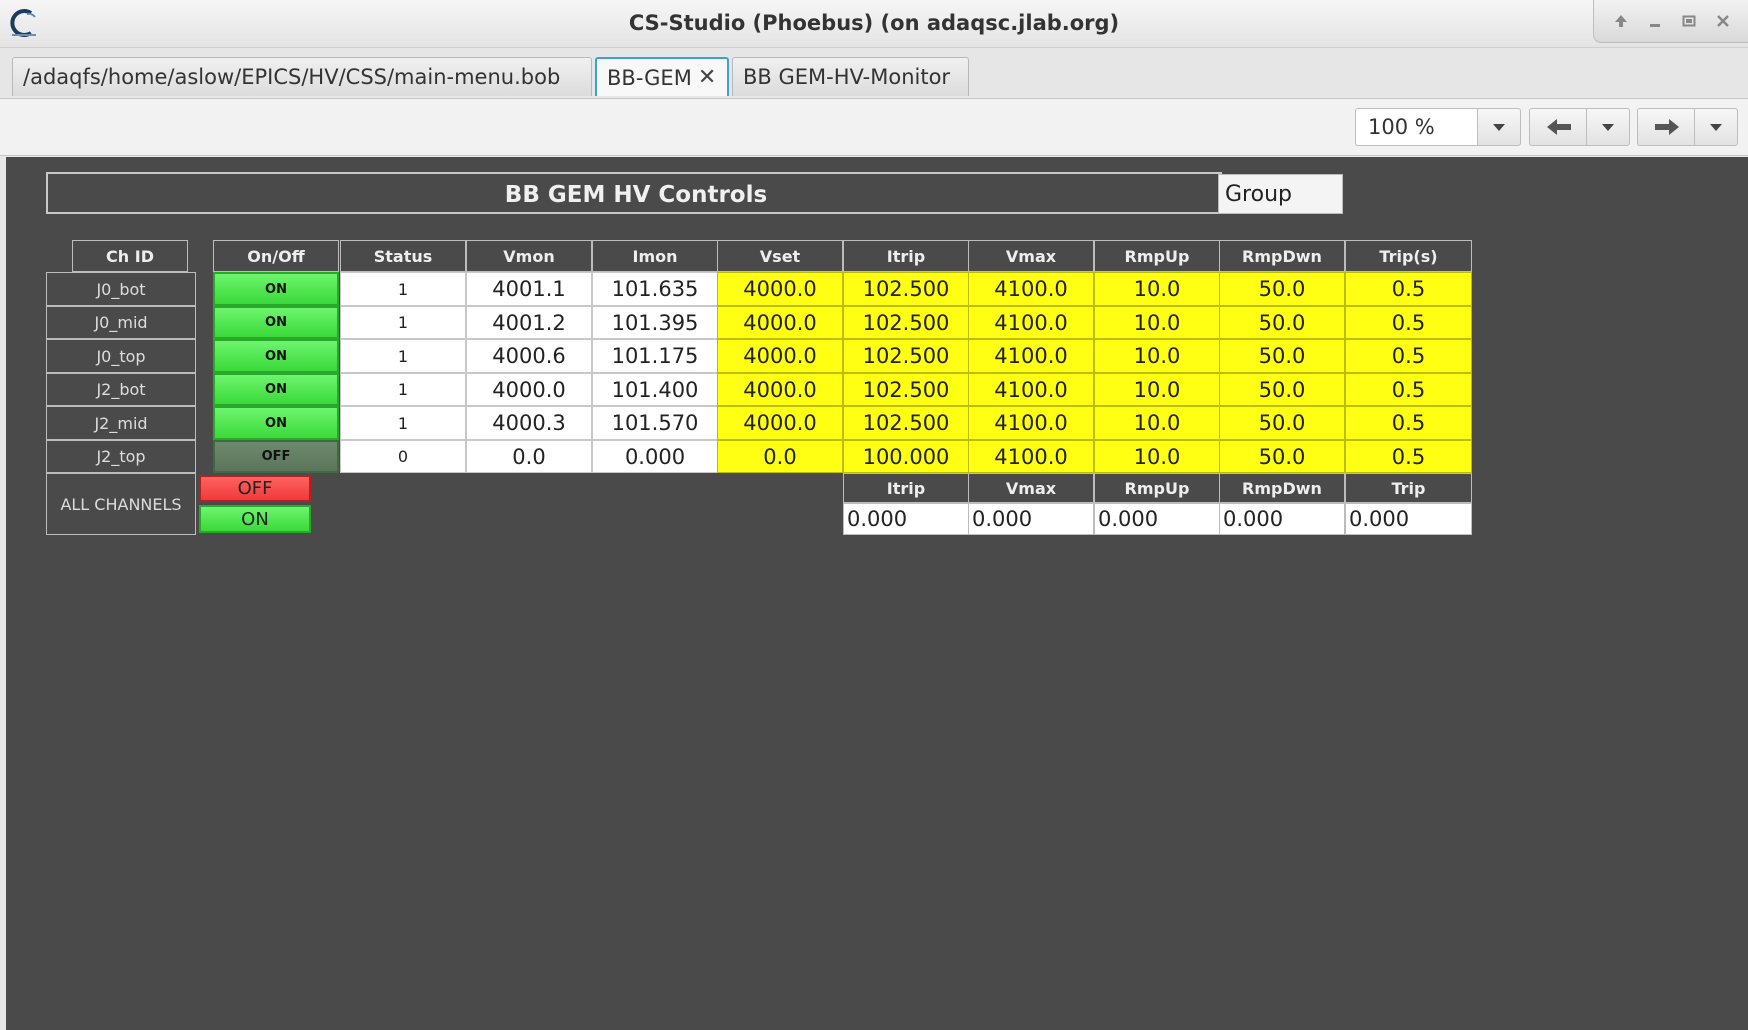 This screenshot has width=1748, height=1030. I want to click on cell-ch-id: J0_bot, so click(121, 289).